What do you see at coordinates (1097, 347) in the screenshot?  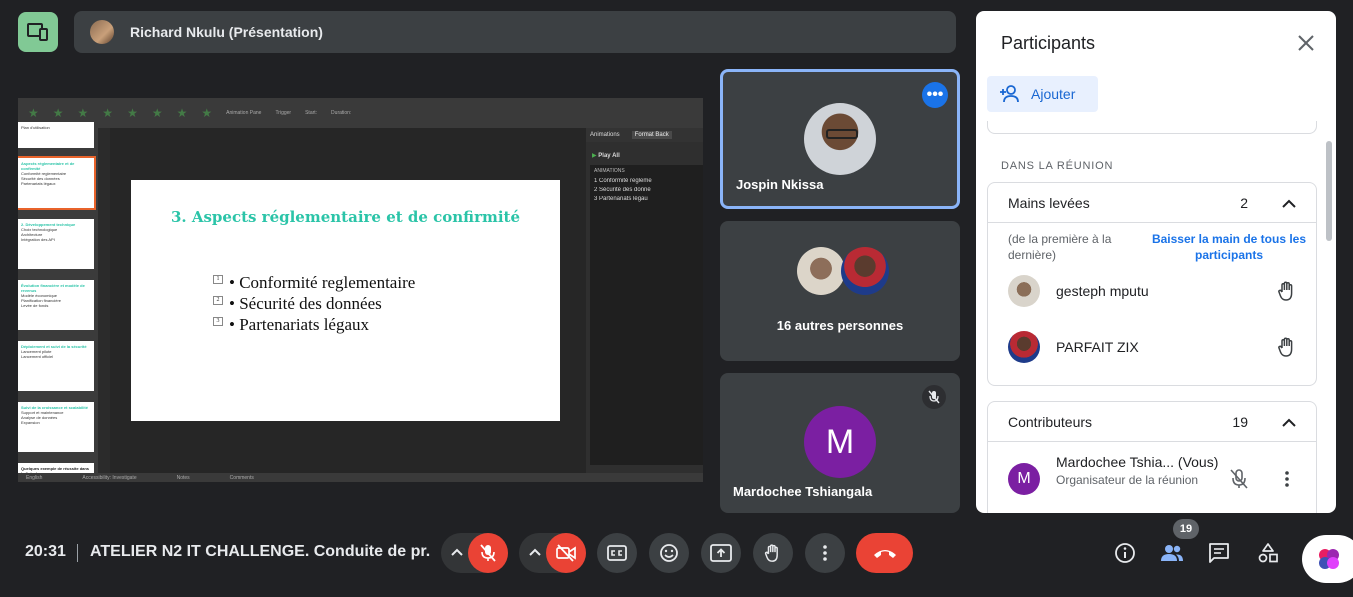 I see `participant-name: PARFAIT ZIX` at bounding box center [1097, 347].